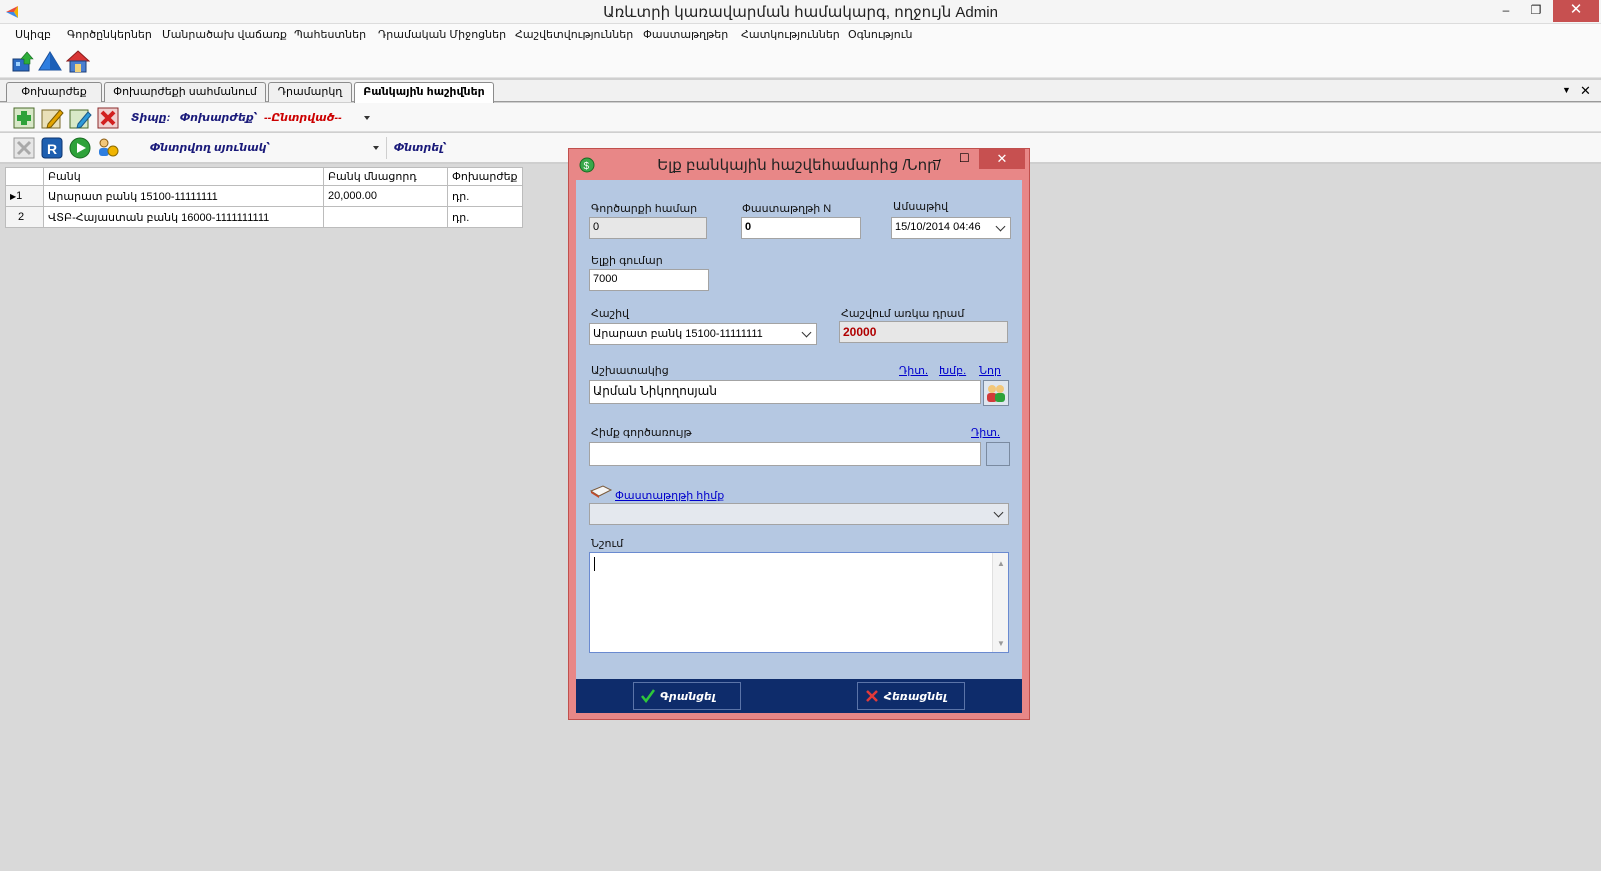 This screenshot has width=1601, height=871. I want to click on svg-text: R, so click(52, 149).